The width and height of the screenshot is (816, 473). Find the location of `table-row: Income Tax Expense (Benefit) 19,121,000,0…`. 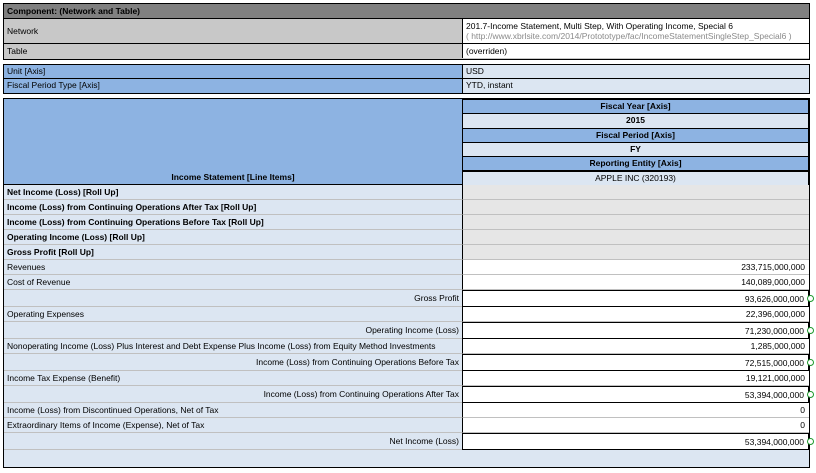

table-row: Income Tax Expense (Benefit) 19,121,000,0… is located at coordinates (406, 378).